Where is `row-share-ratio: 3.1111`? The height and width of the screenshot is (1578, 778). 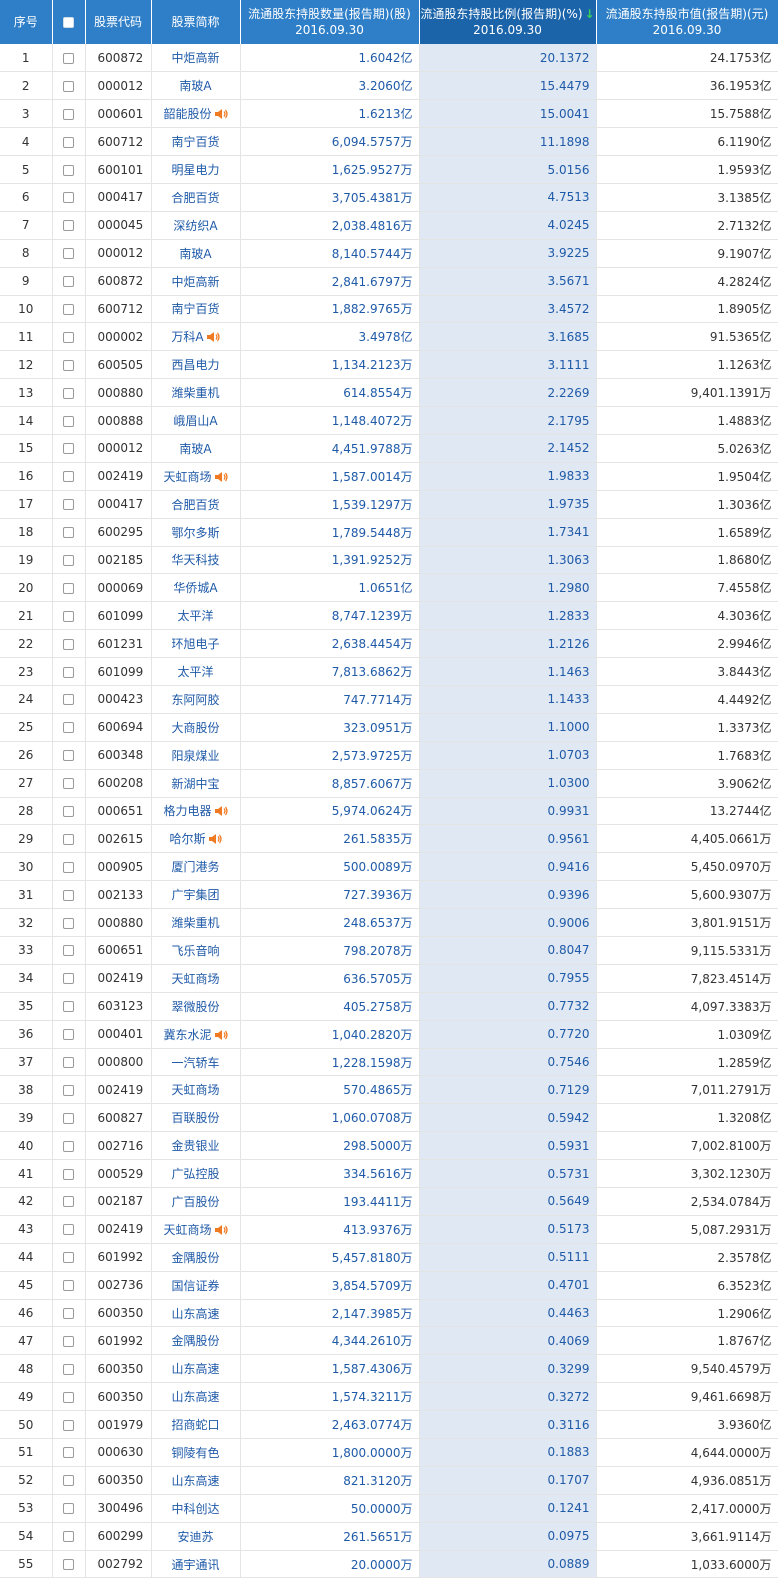 row-share-ratio: 3.1111 is located at coordinates (508, 365).